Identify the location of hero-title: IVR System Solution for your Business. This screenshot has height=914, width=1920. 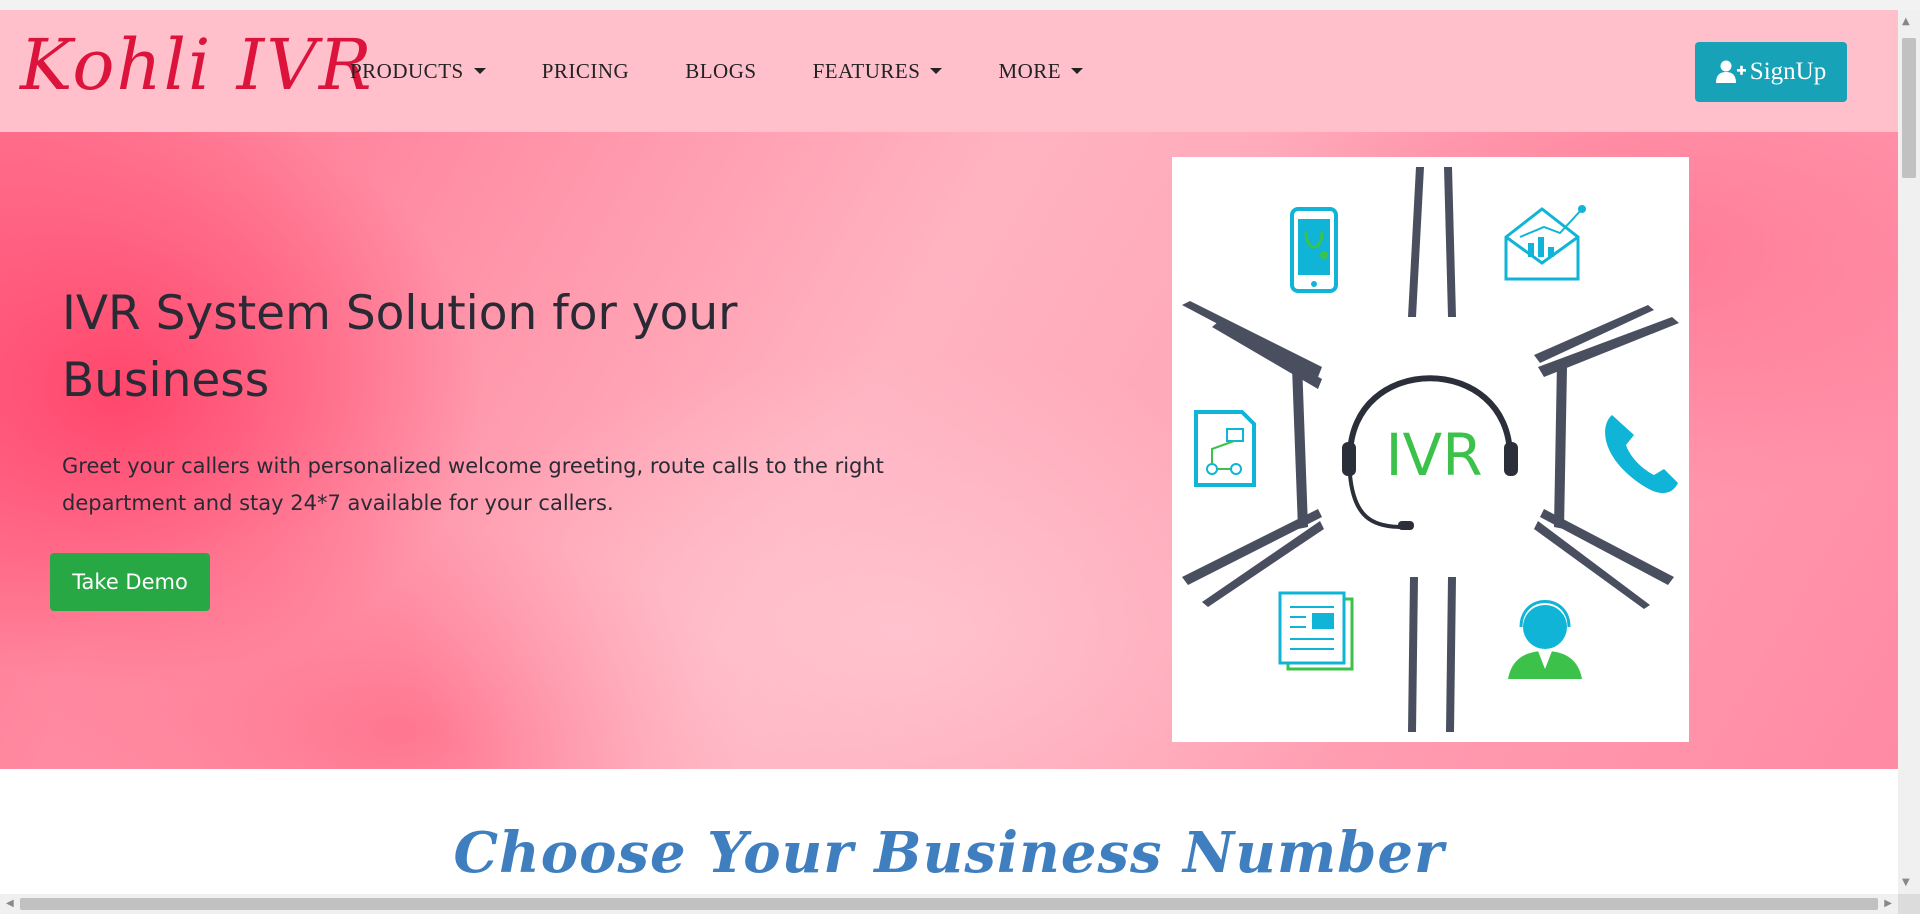
(400, 347).